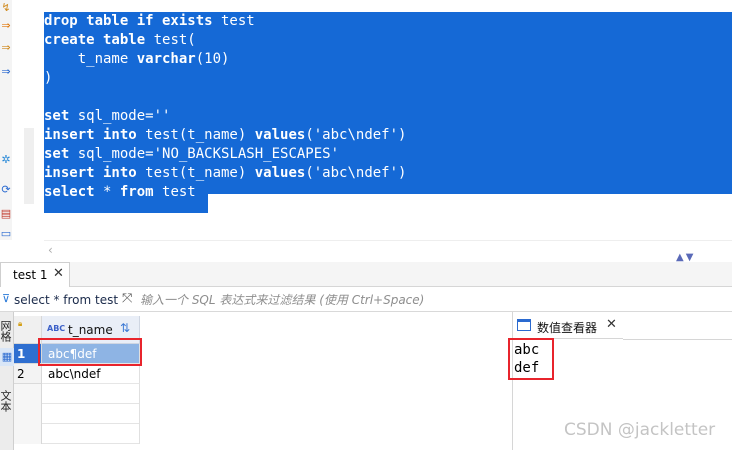 The width and height of the screenshot is (732, 450). I want to click on sql-text: sql_mode='', so click(120, 116).